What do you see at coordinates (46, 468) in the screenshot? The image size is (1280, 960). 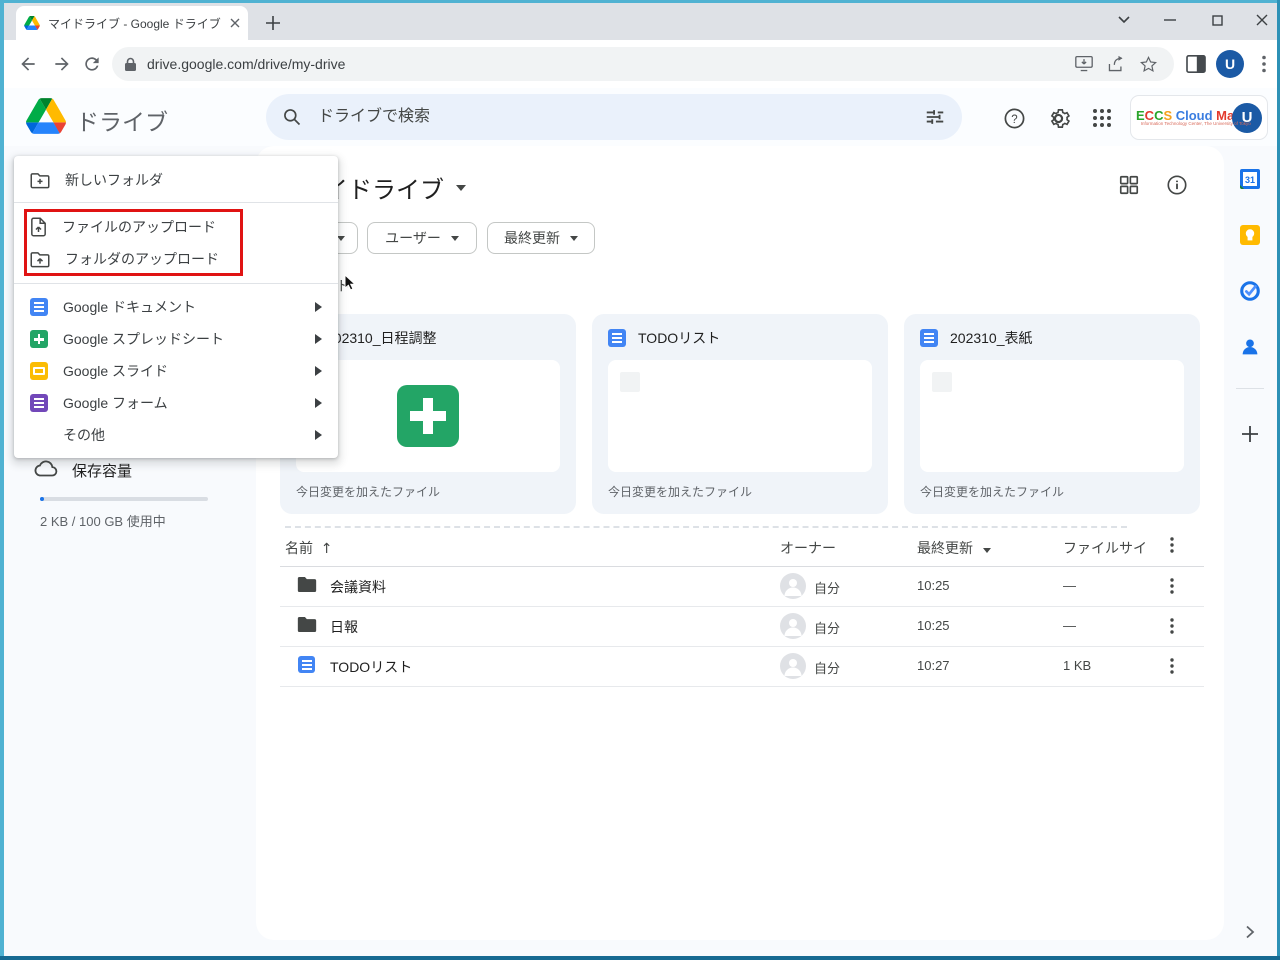 I see `storage-cloud-icon` at bounding box center [46, 468].